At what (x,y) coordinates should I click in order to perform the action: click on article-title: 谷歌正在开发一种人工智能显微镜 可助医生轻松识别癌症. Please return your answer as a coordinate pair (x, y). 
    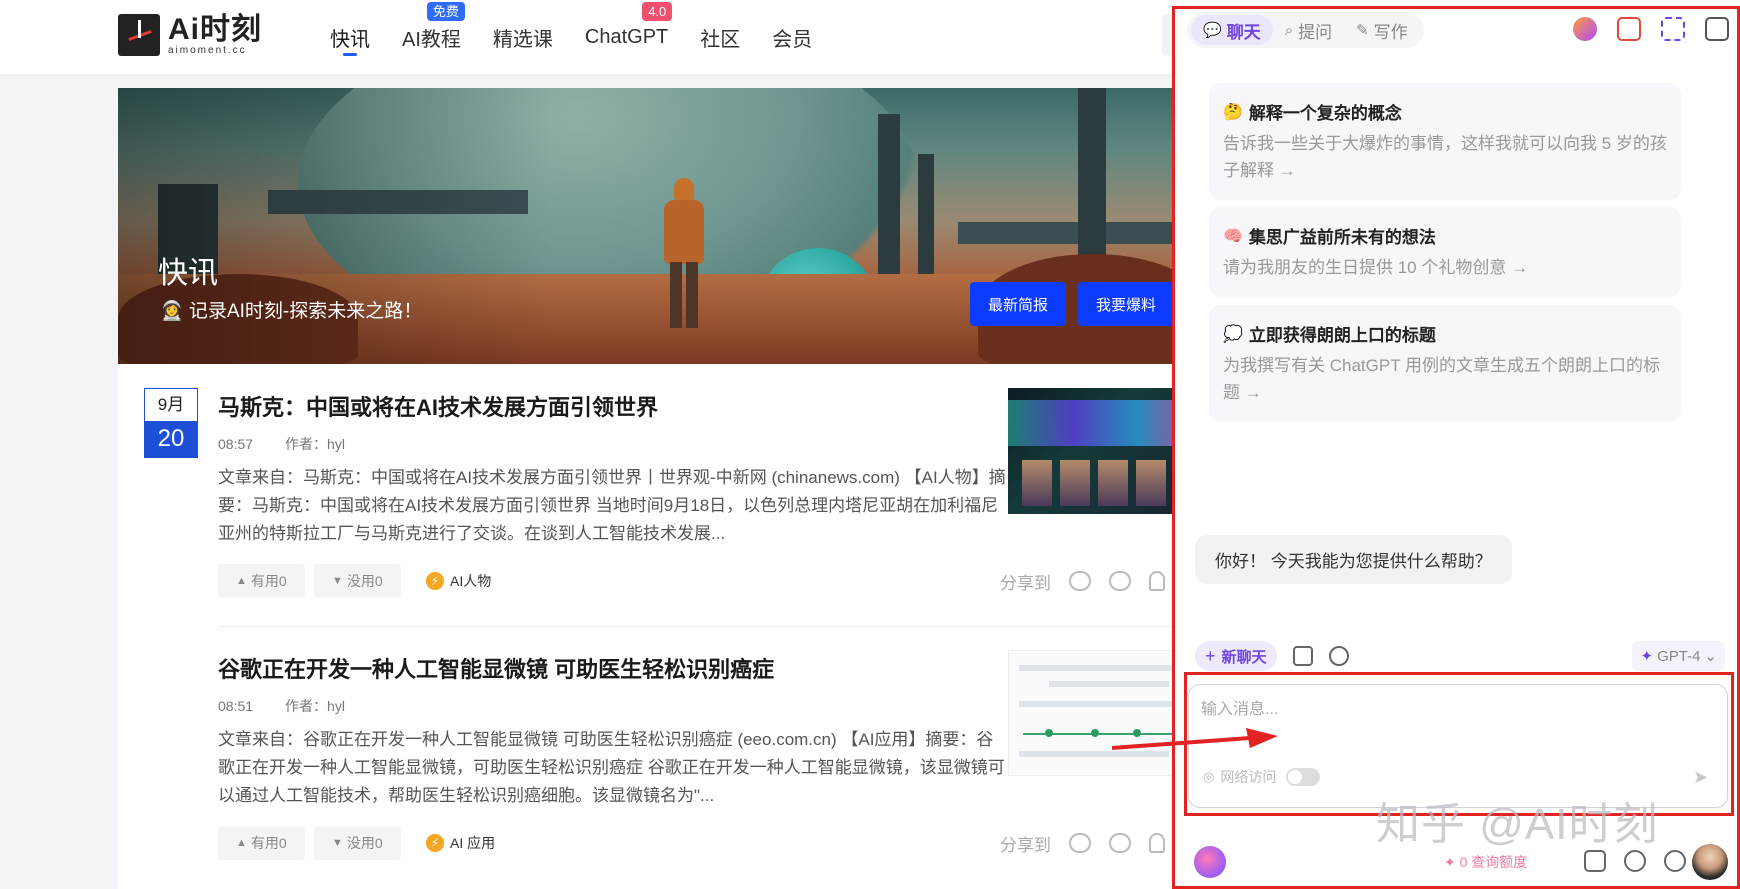
    Looking at the image, I should click on (496, 668).